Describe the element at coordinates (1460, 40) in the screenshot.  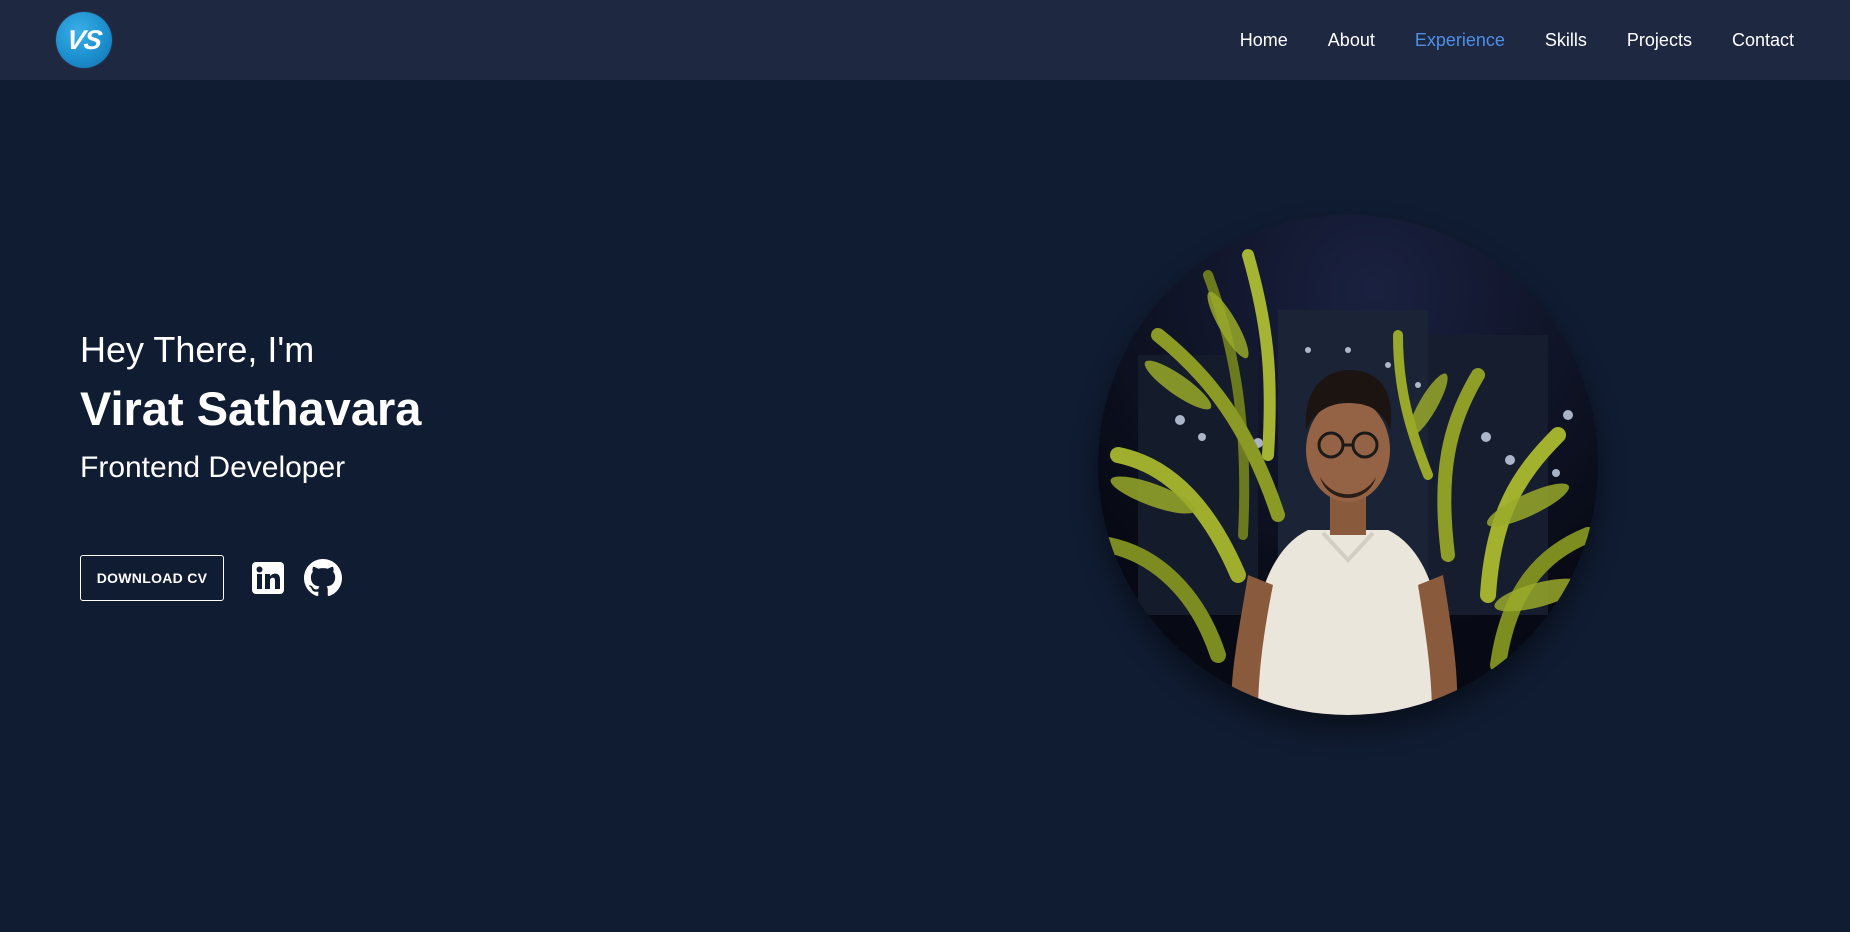
I see `nav-link-experience: Experience` at that location.